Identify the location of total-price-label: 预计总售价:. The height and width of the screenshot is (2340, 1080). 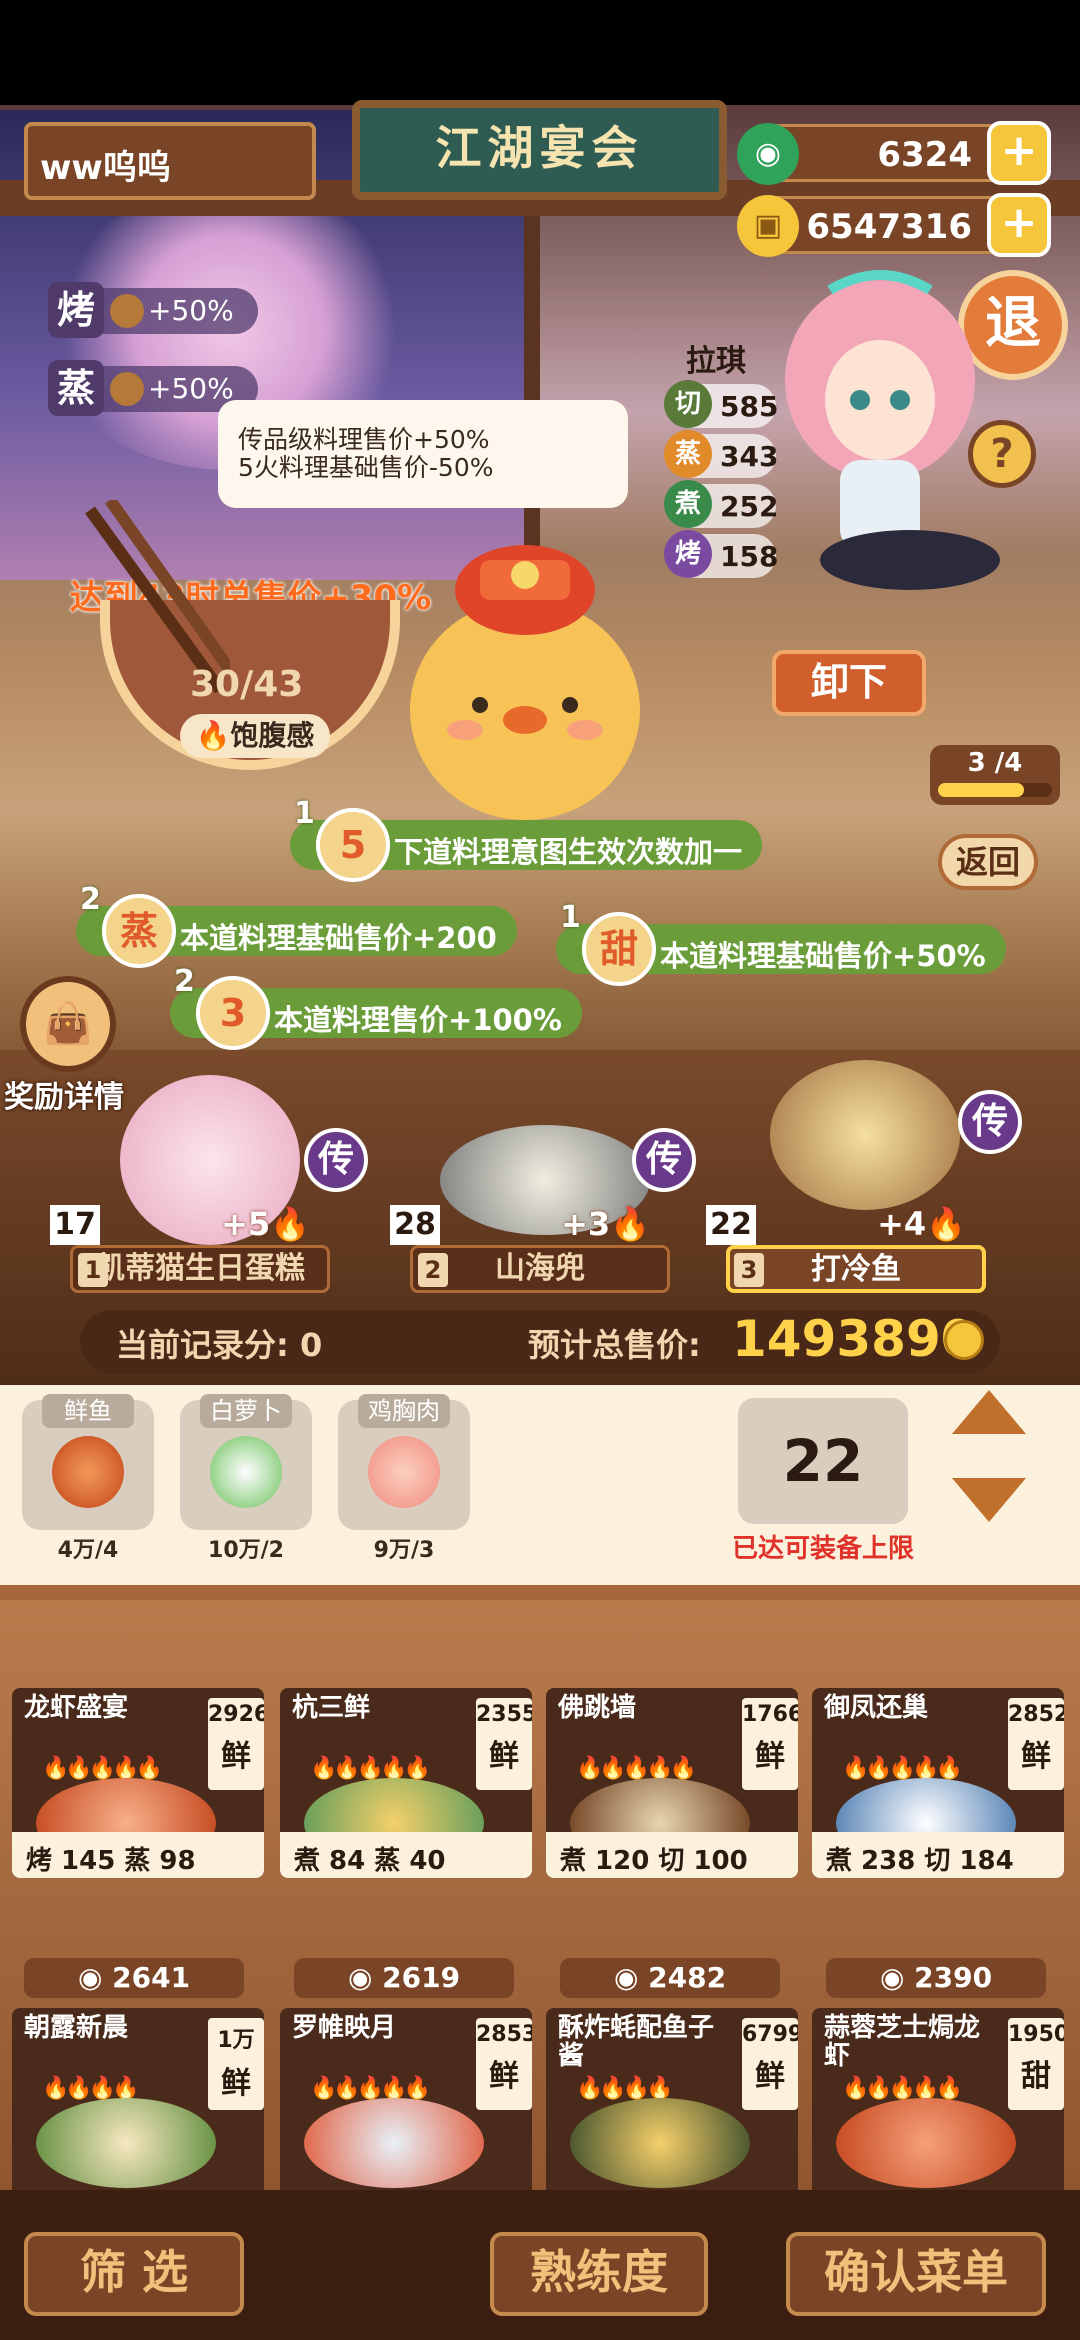
(614, 1345).